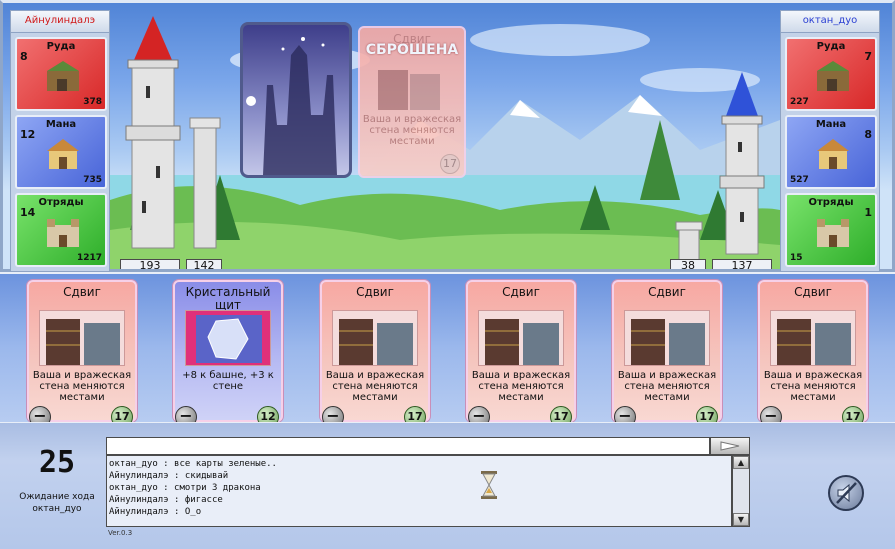  What do you see at coordinates (155, 512) in the screenshot?
I see `chat-message: Айнулиндалэ : О_о` at bounding box center [155, 512].